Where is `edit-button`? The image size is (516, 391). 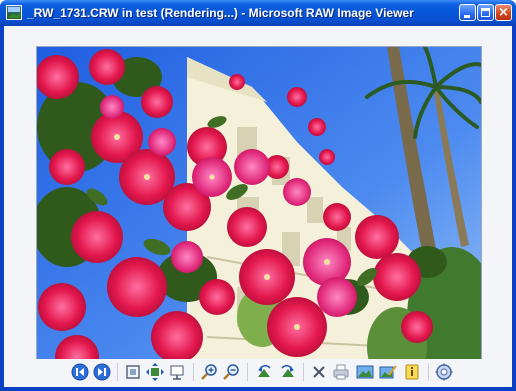 edit-button is located at coordinates (388, 372).